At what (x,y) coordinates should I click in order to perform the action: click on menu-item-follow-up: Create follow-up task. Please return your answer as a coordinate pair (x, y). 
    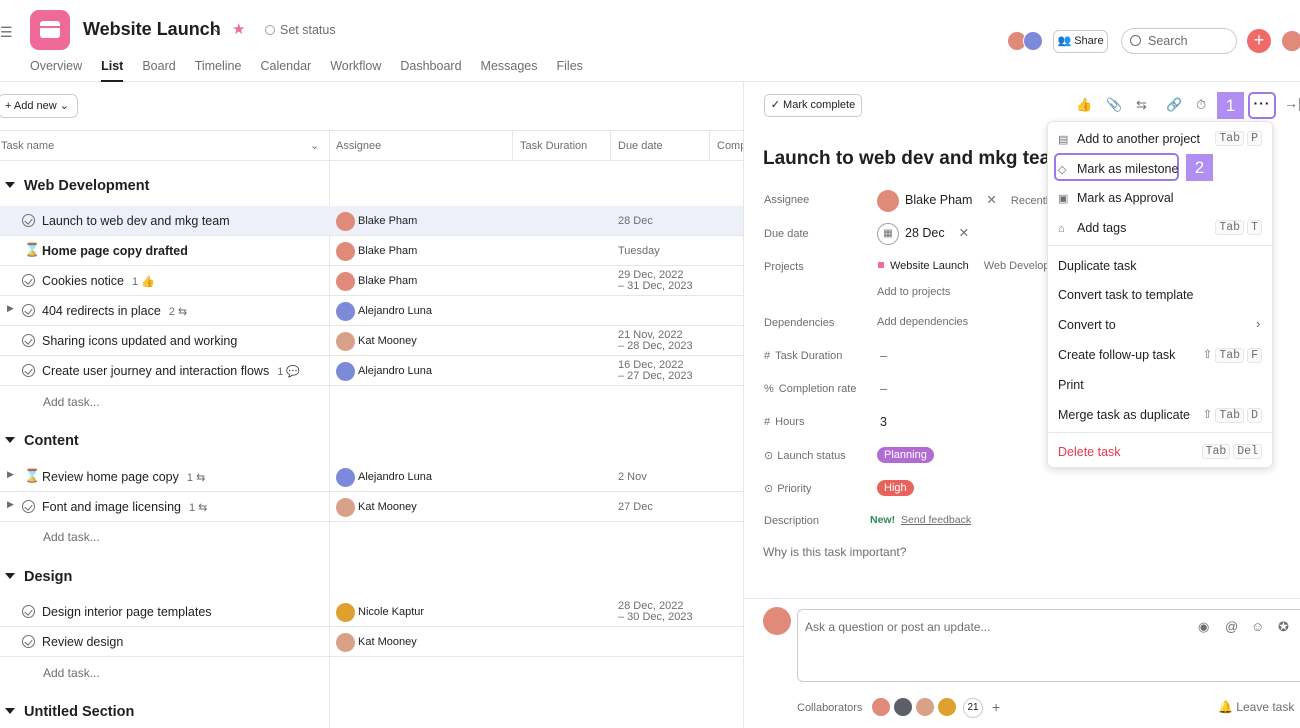
    Looking at the image, I should click on (1116, 355).